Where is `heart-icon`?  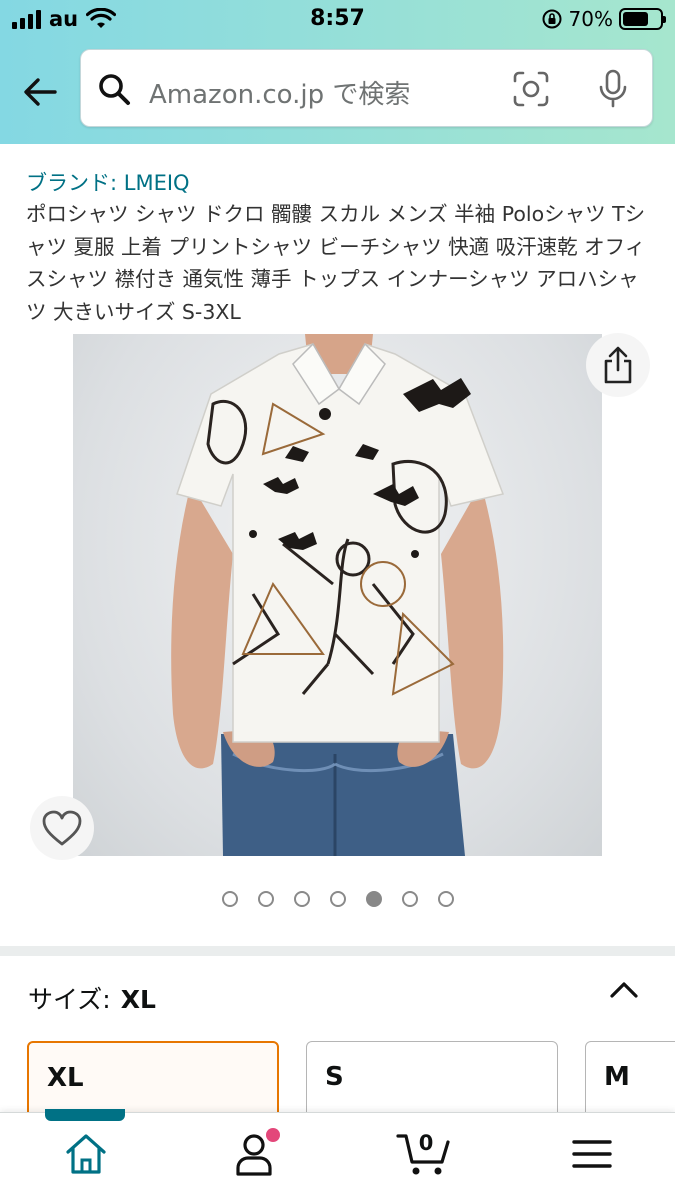 heart-icon is located at coordinates (62, 828).